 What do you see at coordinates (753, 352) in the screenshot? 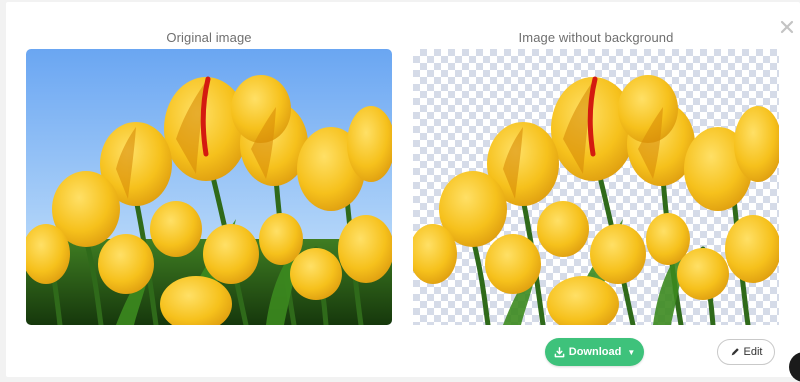
I see `edit-label: Edit` at bounding box center [753, 352].